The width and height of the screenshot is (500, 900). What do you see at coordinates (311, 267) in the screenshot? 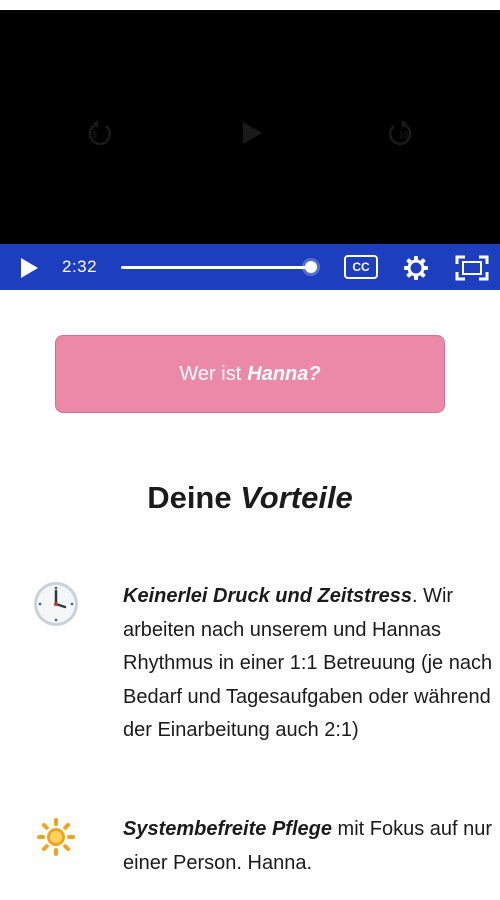
I see `progress-handle` at bounding box center [311, 267].